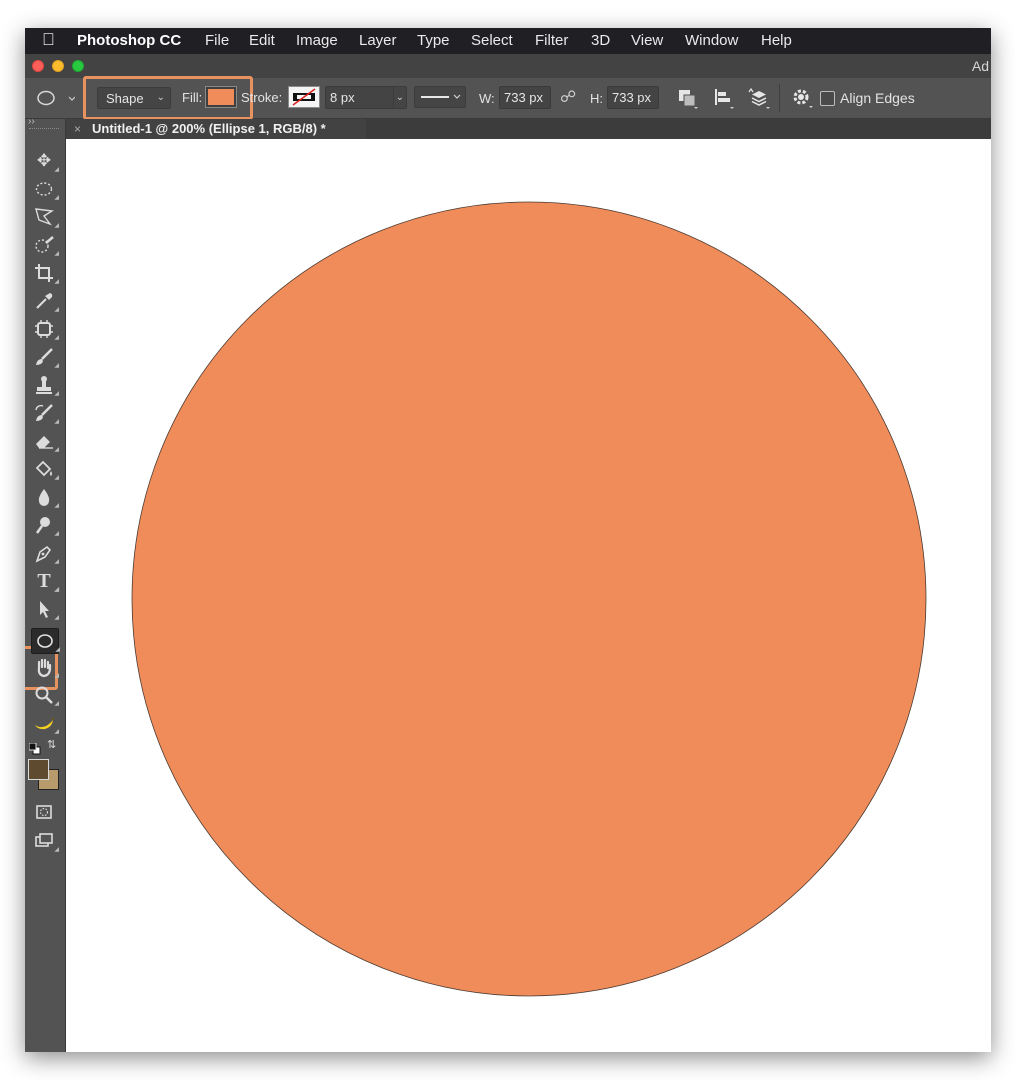  Describe the element at coordinates (827, 98) in the screenshot. I see `align-edges-checkbox` at that location.